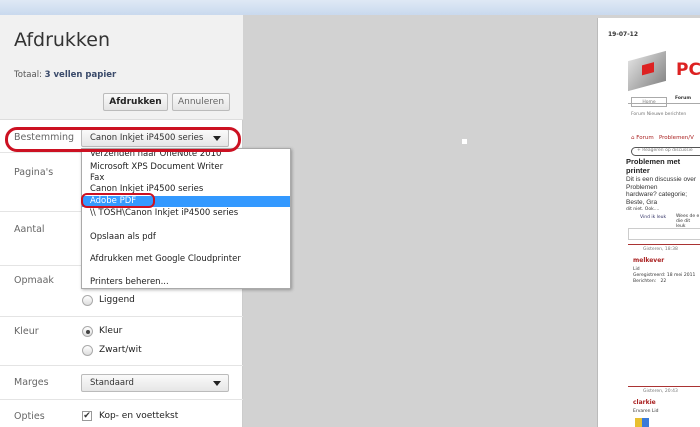  I want to click on menu-item-xps: Microsoft XPS Document Writer, so click(186, 167).